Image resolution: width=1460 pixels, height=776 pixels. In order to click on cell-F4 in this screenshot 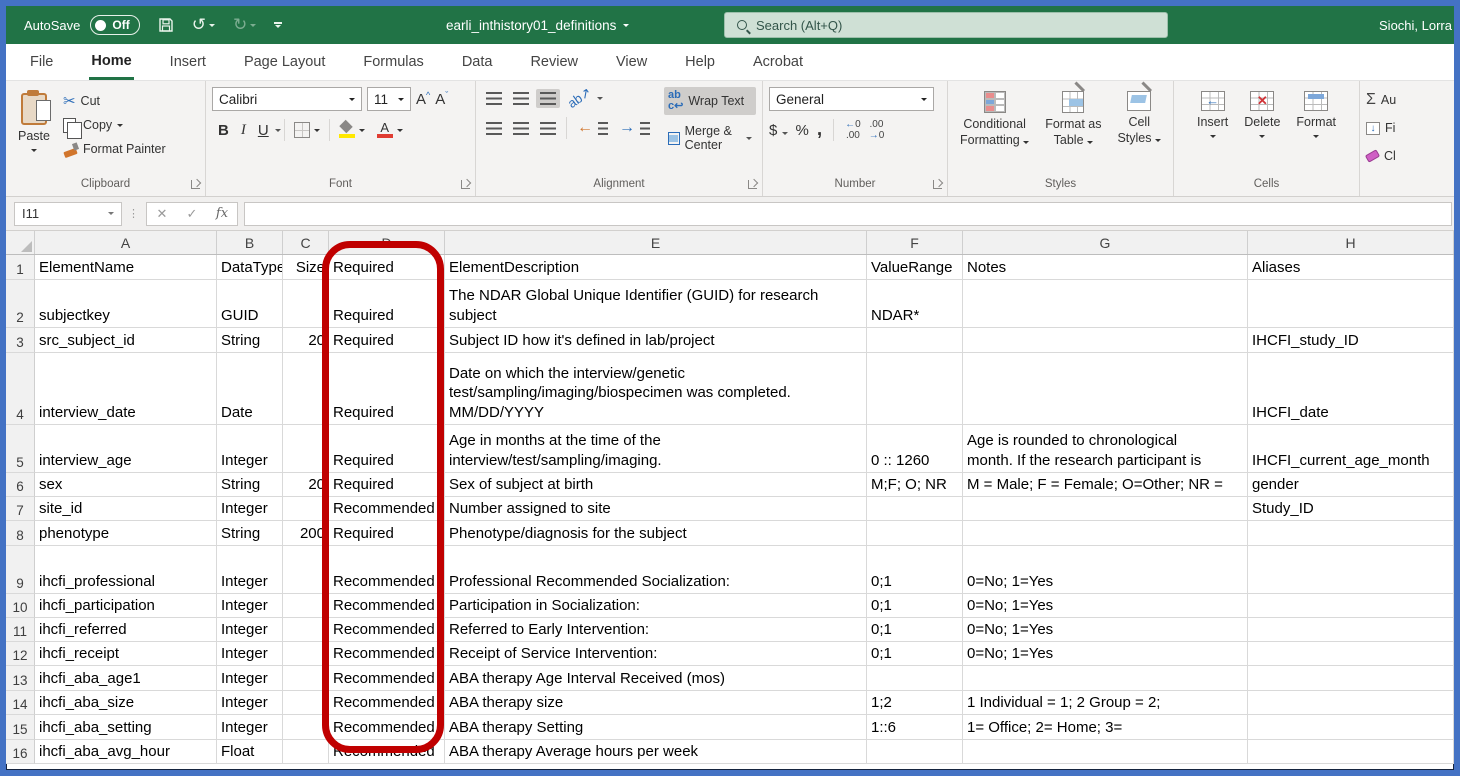, I will do `click(915, 389)`.